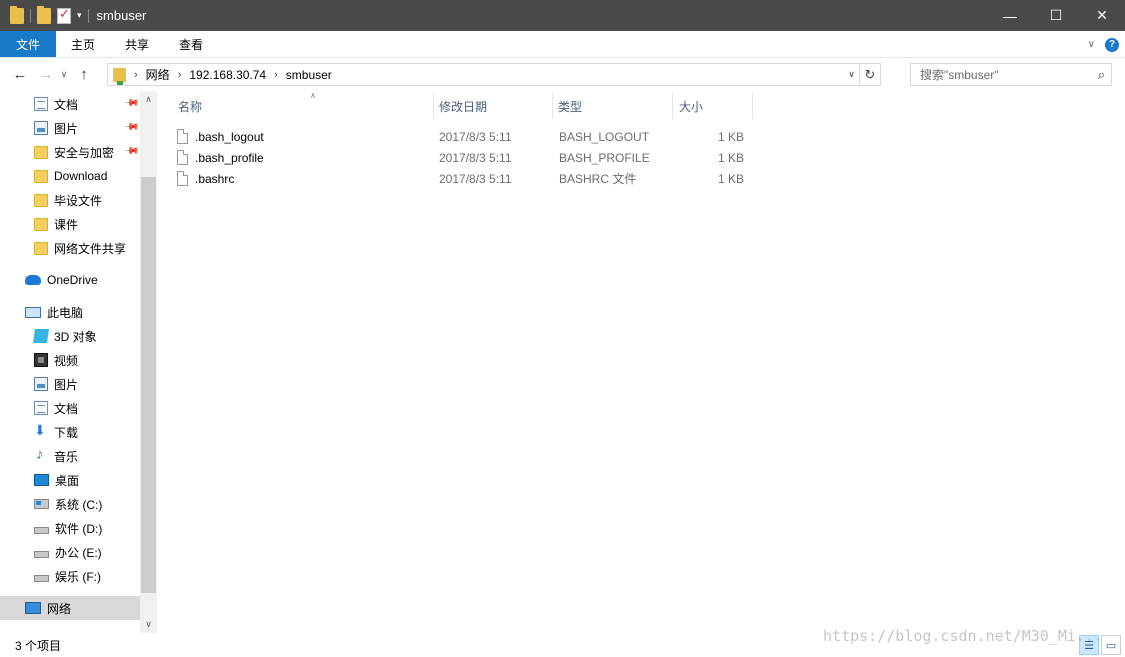  I want to click on sidebar-item-music: 音乐, so click(70, 456).